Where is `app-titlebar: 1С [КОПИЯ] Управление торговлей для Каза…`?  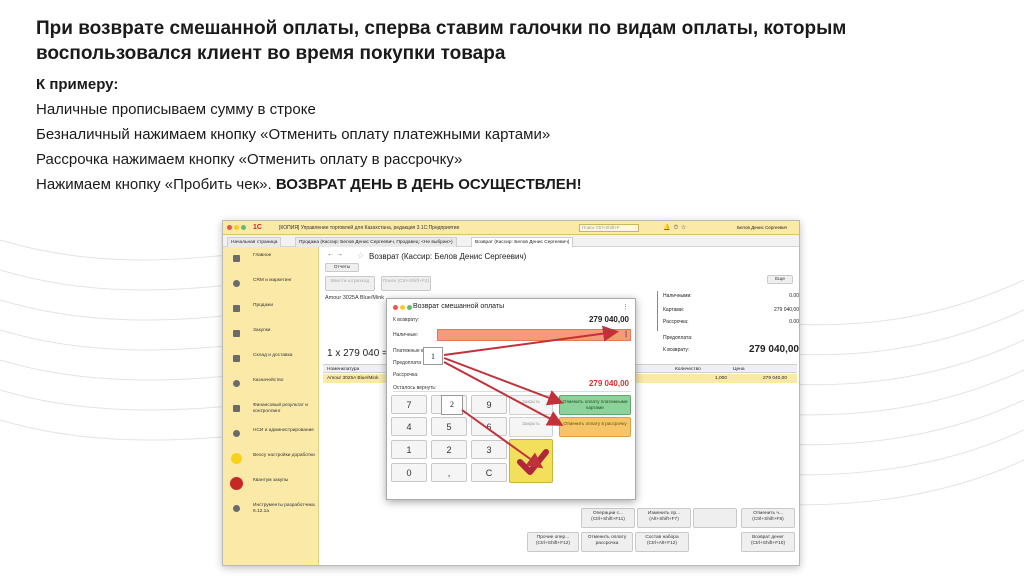
app-titlebar: 1С [КОПИЯ] Управление торговлей для Каза… is located at coordinates (511, 228).